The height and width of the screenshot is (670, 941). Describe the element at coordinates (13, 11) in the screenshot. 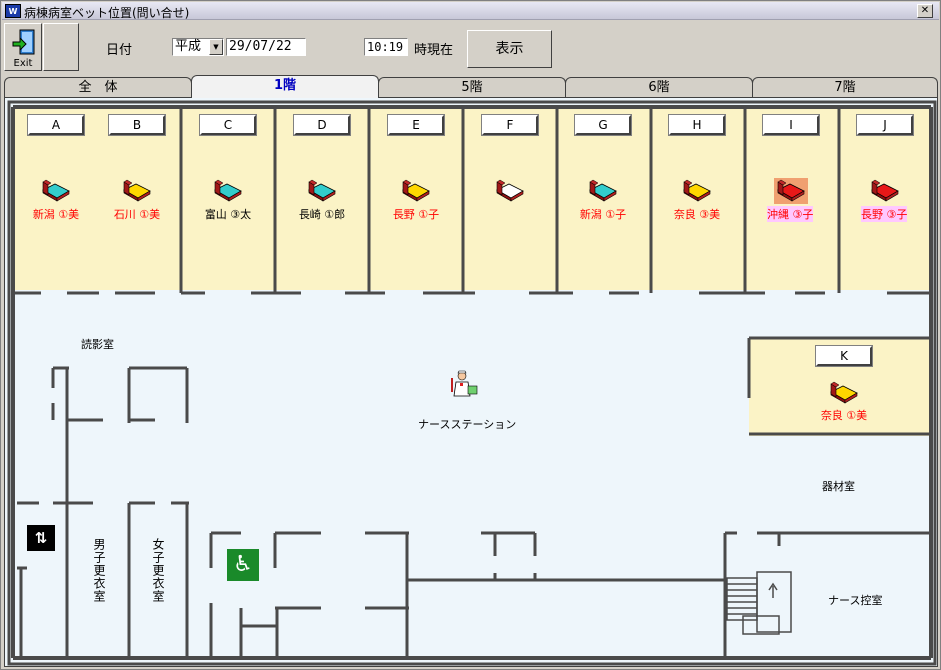

I see `app-icon: W` at that location.